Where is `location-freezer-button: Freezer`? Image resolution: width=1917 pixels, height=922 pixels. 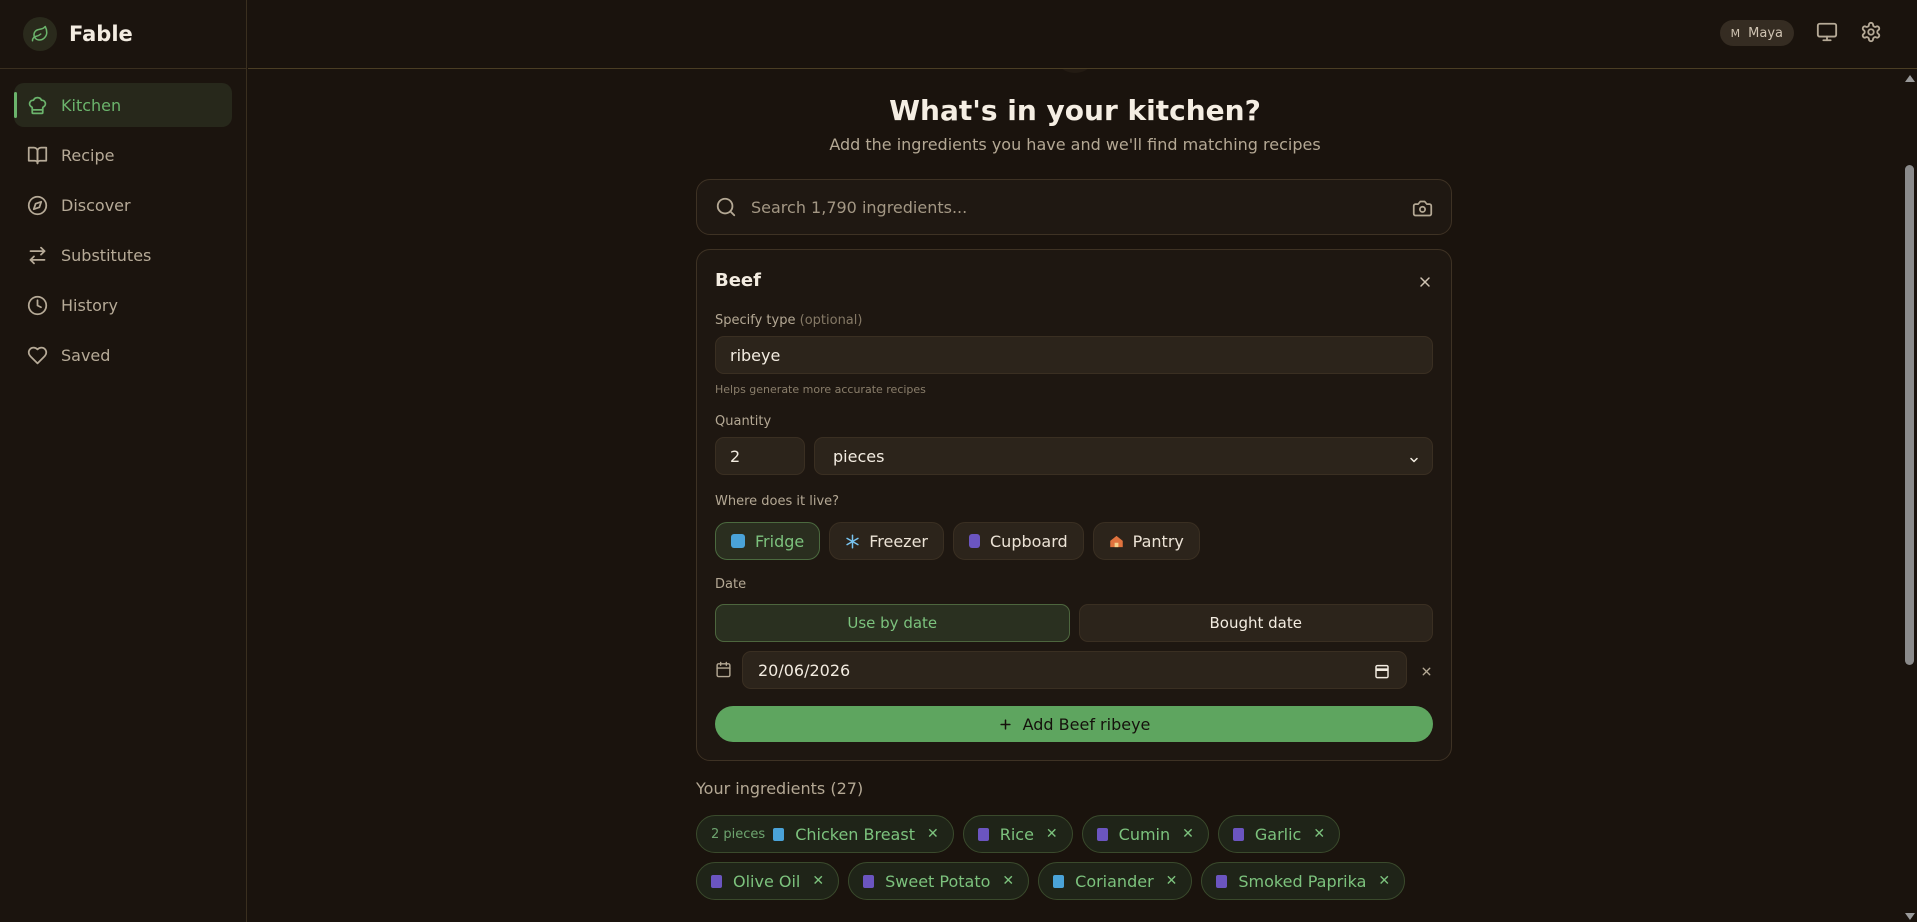 location-freezer-button: Freezer is located at coordinates (886, 541).